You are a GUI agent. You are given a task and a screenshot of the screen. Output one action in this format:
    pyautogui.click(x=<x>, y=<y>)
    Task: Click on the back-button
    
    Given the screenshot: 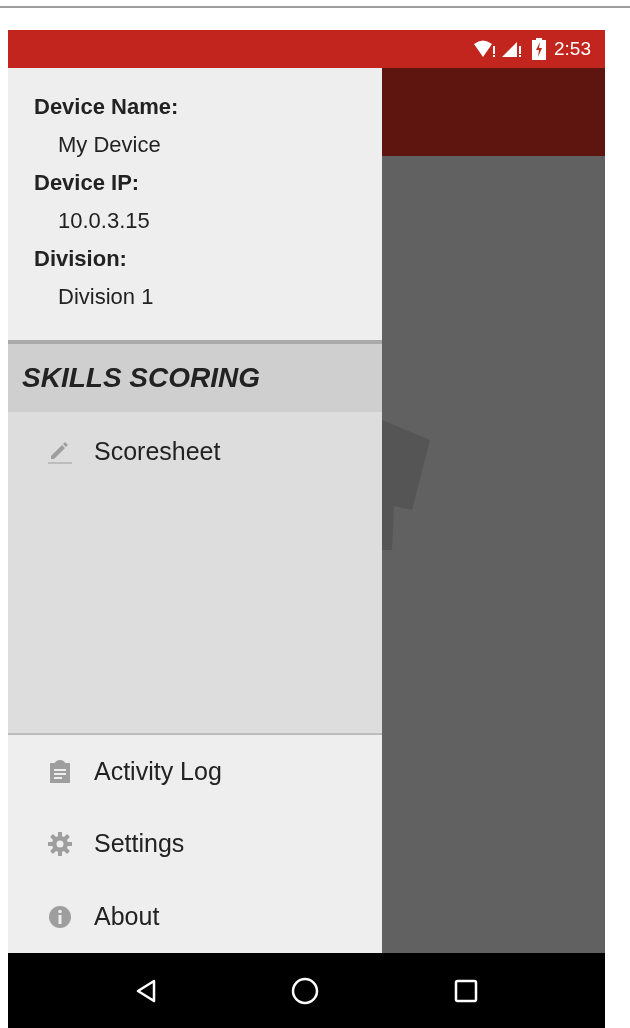 What is the action you would take?
    pyautogui.click(x=145, y=990)
    